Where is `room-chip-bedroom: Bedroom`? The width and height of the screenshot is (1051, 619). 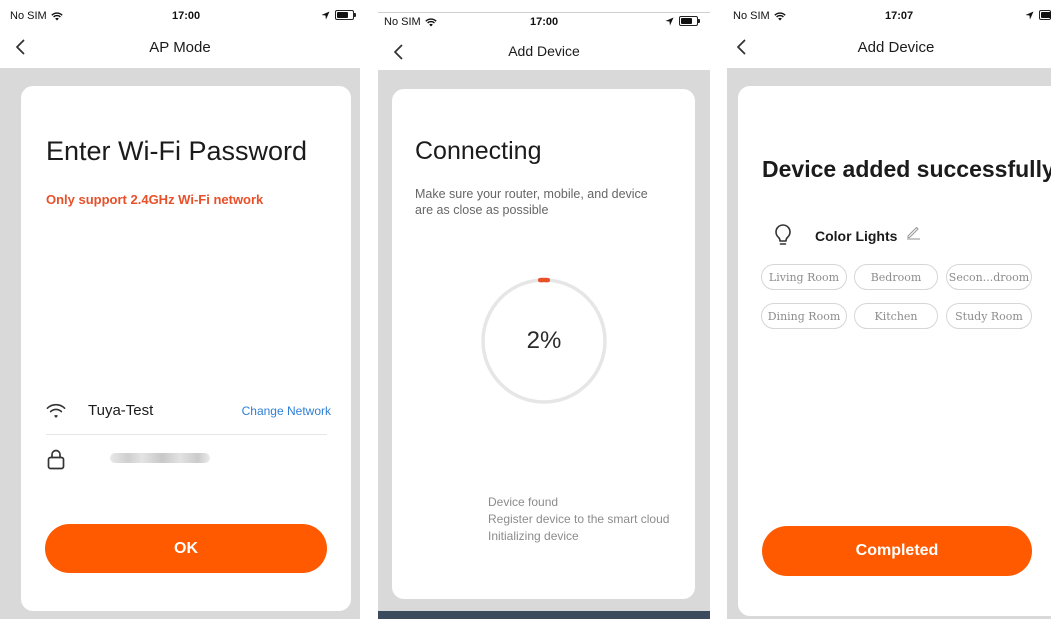 room-chip-bedroom: Bedroom is located at coordinates (896, 277).